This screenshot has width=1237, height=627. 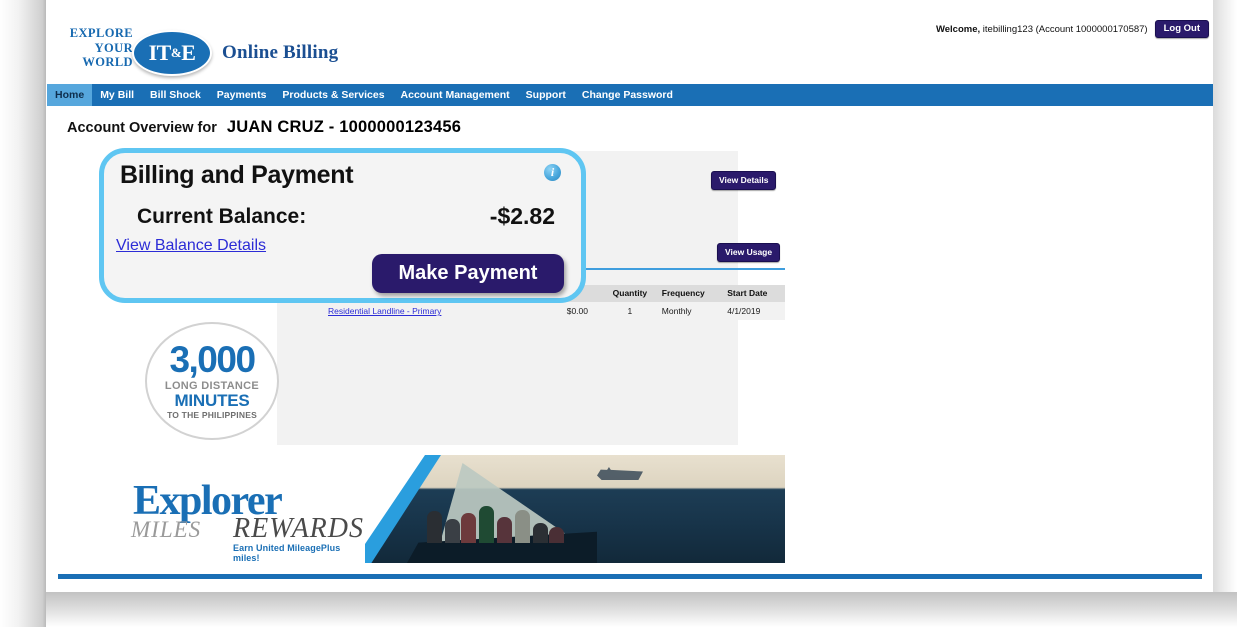 I want to click on nav-item-account-management: Account Management, so click(x=455, y=95).